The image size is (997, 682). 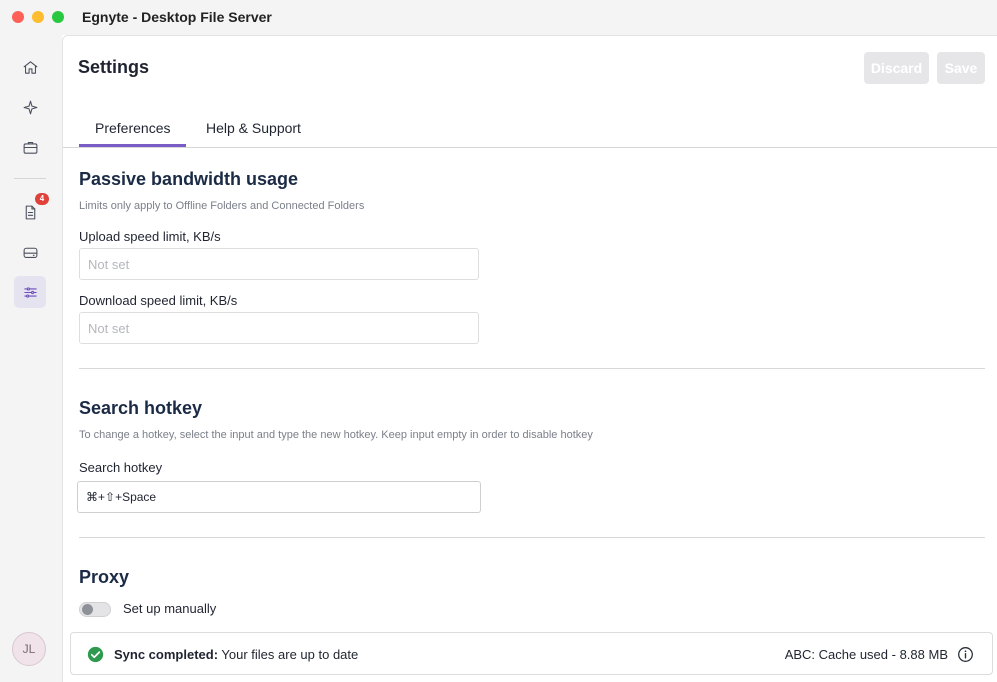 I want to click on hotkey-label: Search hotkey, so click(x=121, y=467).